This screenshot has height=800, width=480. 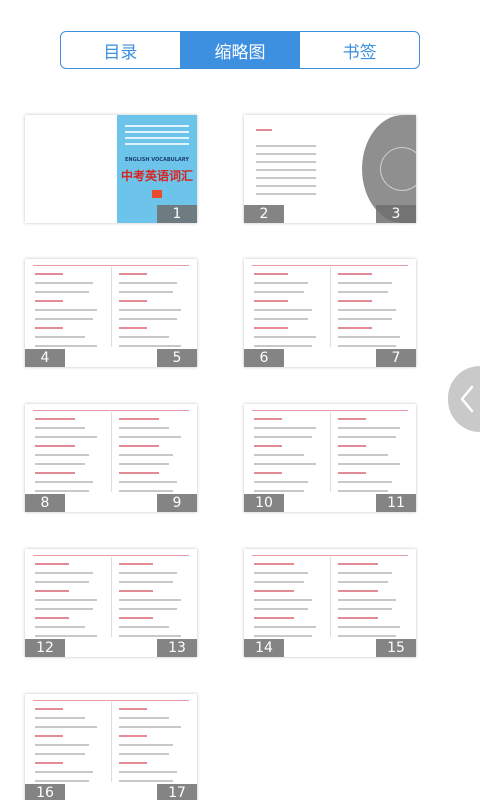 I want to click on page-number: 5, so click(x=177, y=358).